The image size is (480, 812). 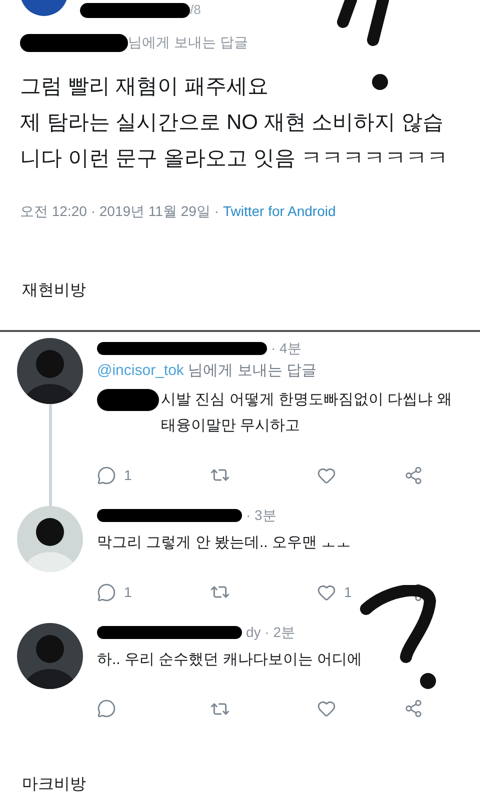 What do you see at coordinates (348, 592) in the screenshot?
I see `like-count: 1` at bounding box center [348, 592].